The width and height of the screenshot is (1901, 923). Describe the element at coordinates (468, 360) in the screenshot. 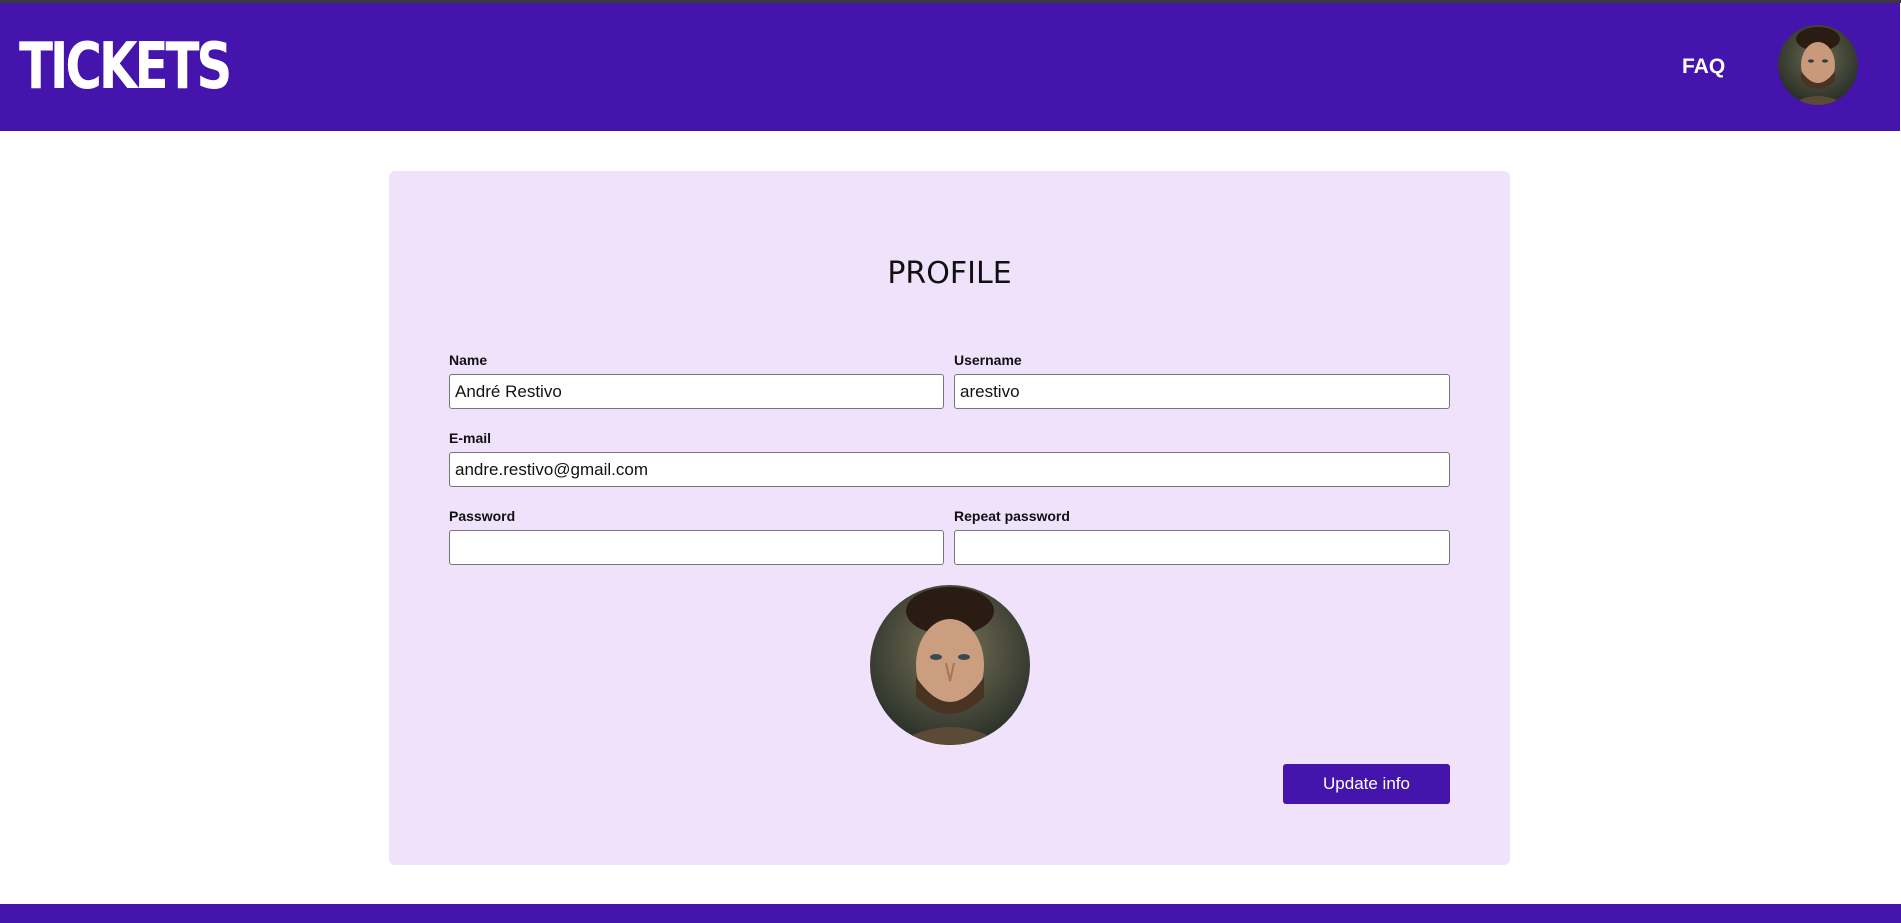

I see `name-label: Name` at that location.